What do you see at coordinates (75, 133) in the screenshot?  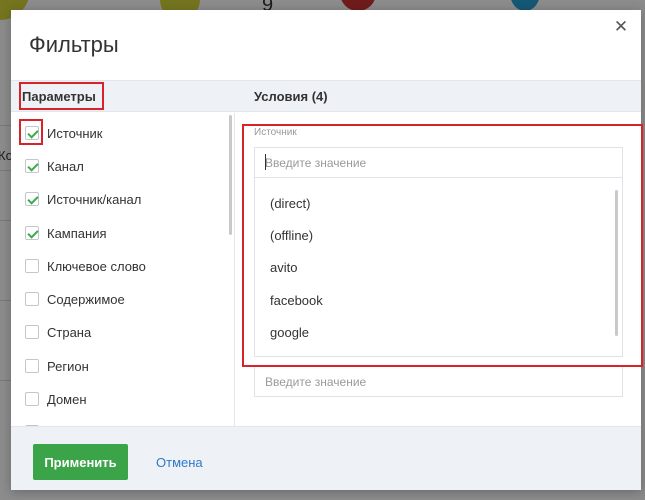 I see `param-label: Источник` at bounding box center [75, 133].